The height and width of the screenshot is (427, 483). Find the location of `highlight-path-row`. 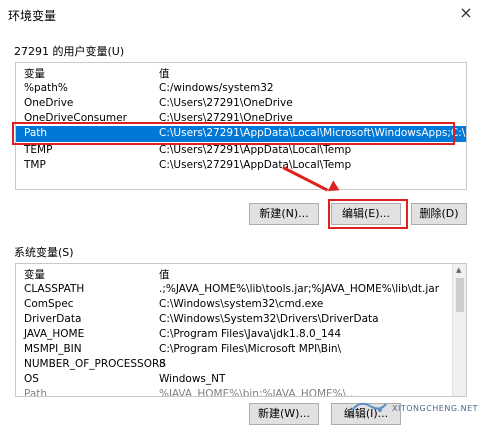

highlight-path-row is located at coordinates (233, 133).